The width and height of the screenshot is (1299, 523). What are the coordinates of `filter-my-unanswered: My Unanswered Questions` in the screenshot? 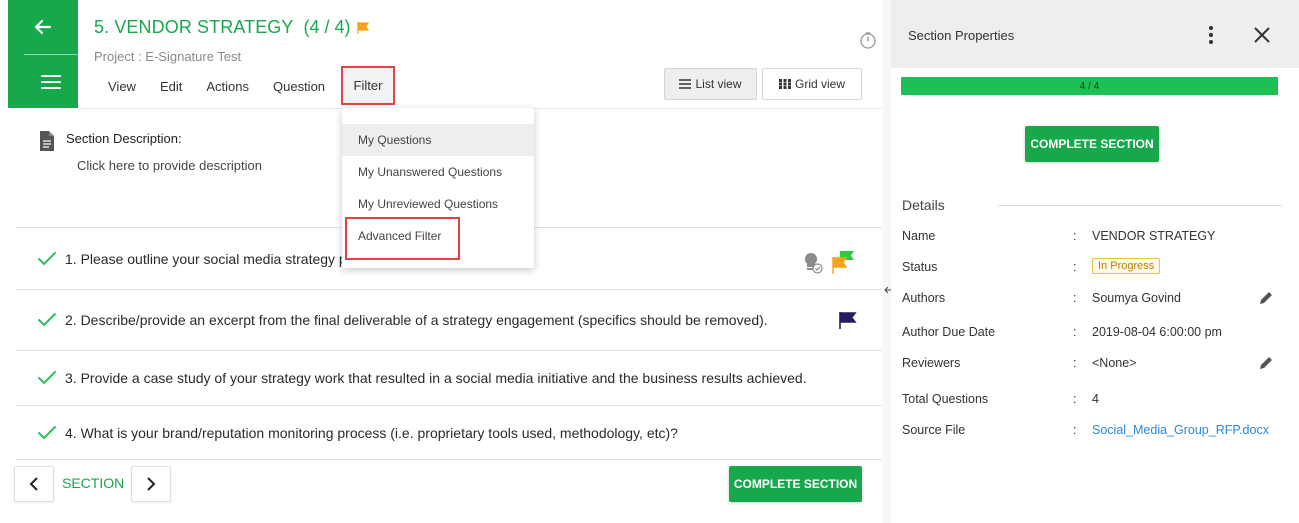 It's located at (438, 172).